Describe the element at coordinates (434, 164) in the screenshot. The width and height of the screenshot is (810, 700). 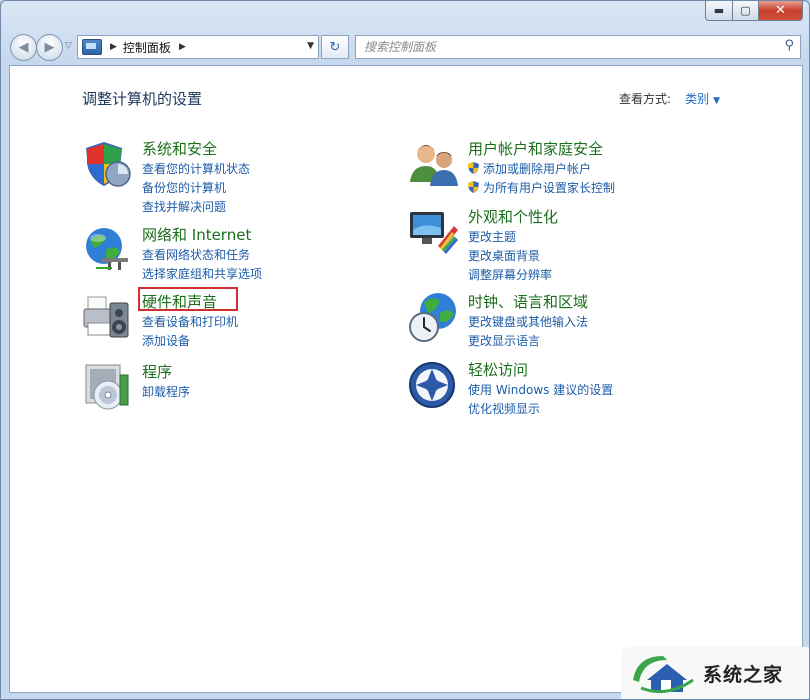
I see `users-icon` at that location.